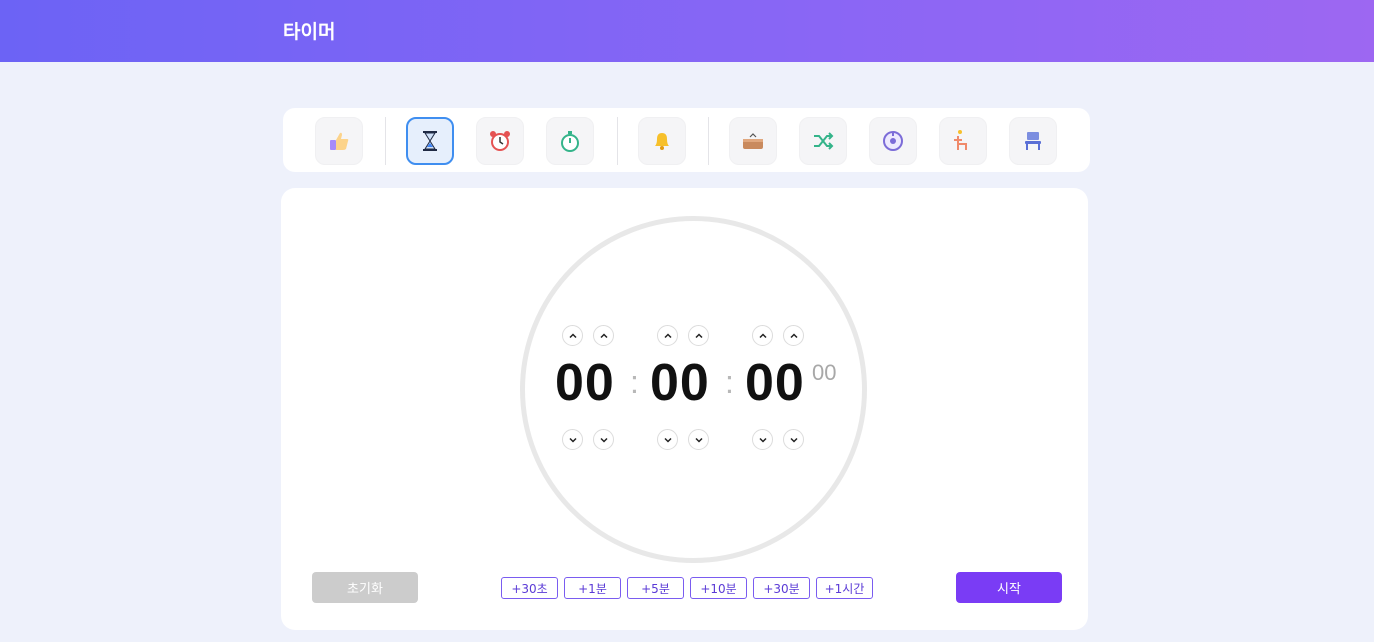  I want to click on add-30-minutes-button: +30분, so click(781, 588).